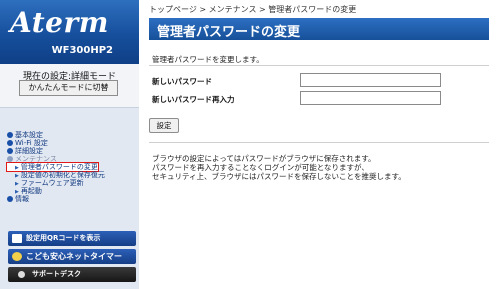 The width and height of the screenshot is (500, 289). Describe the element at coordinates (72, 135) in the screenshot. I see `menu-item-basic-settings: 基本設定` at that location.